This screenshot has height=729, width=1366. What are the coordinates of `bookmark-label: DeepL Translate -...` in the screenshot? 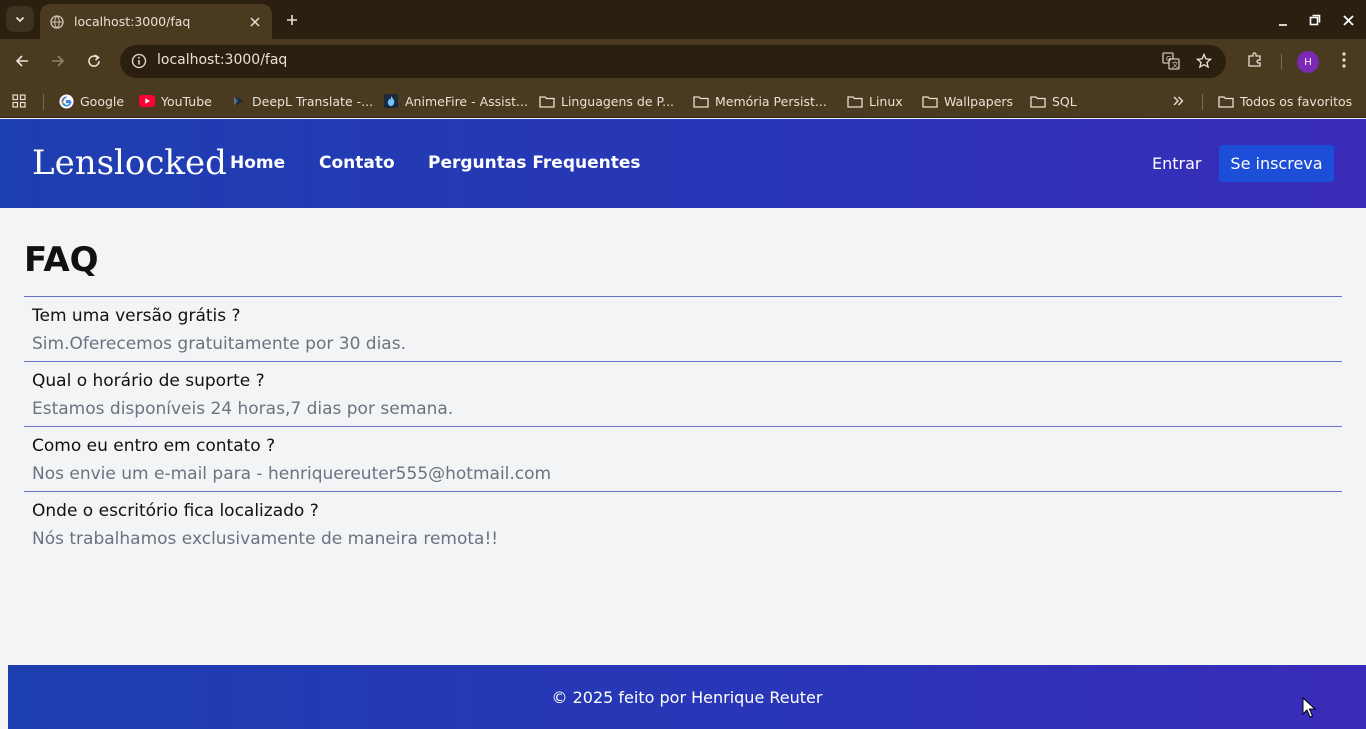 It's located at (313, 101).